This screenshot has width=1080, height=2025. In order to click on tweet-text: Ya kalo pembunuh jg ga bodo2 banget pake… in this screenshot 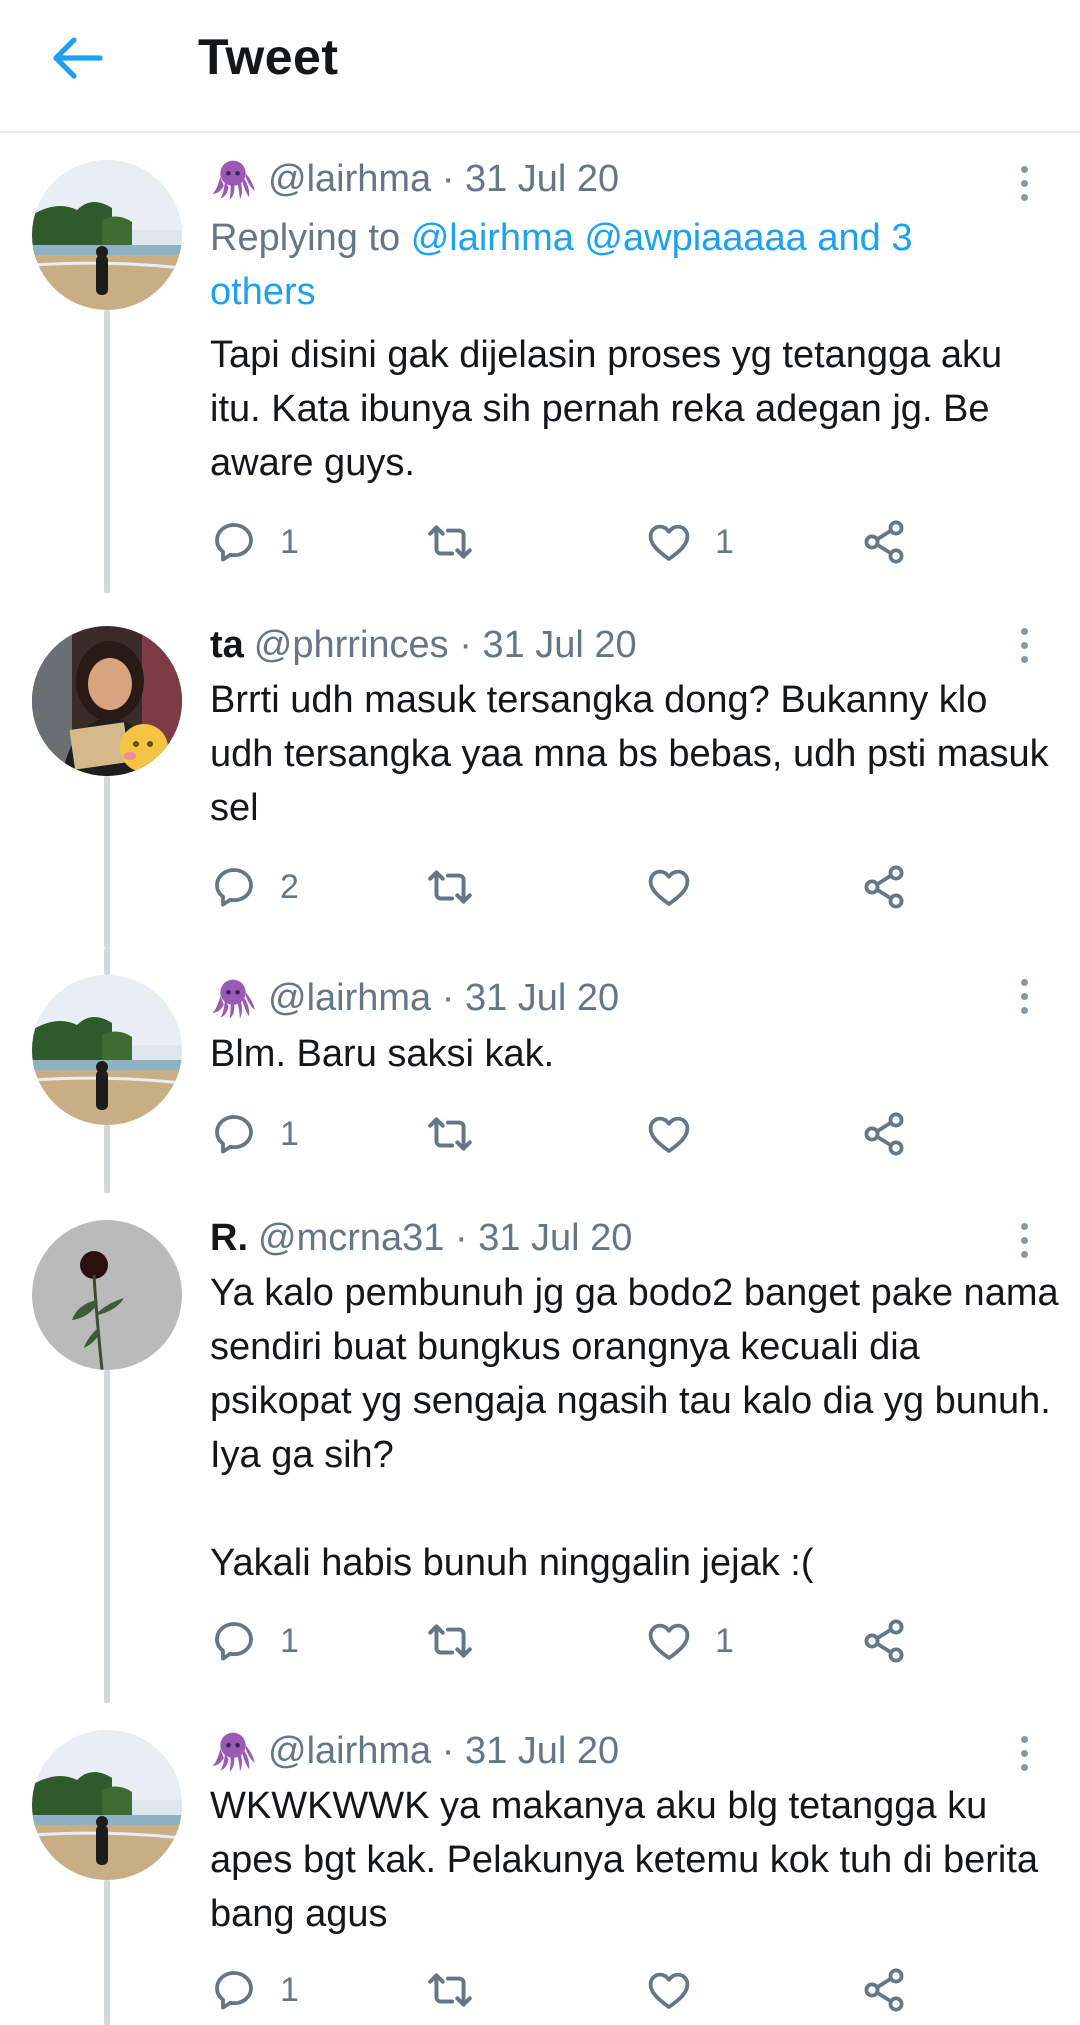, I will do `click(634, 1428)`.